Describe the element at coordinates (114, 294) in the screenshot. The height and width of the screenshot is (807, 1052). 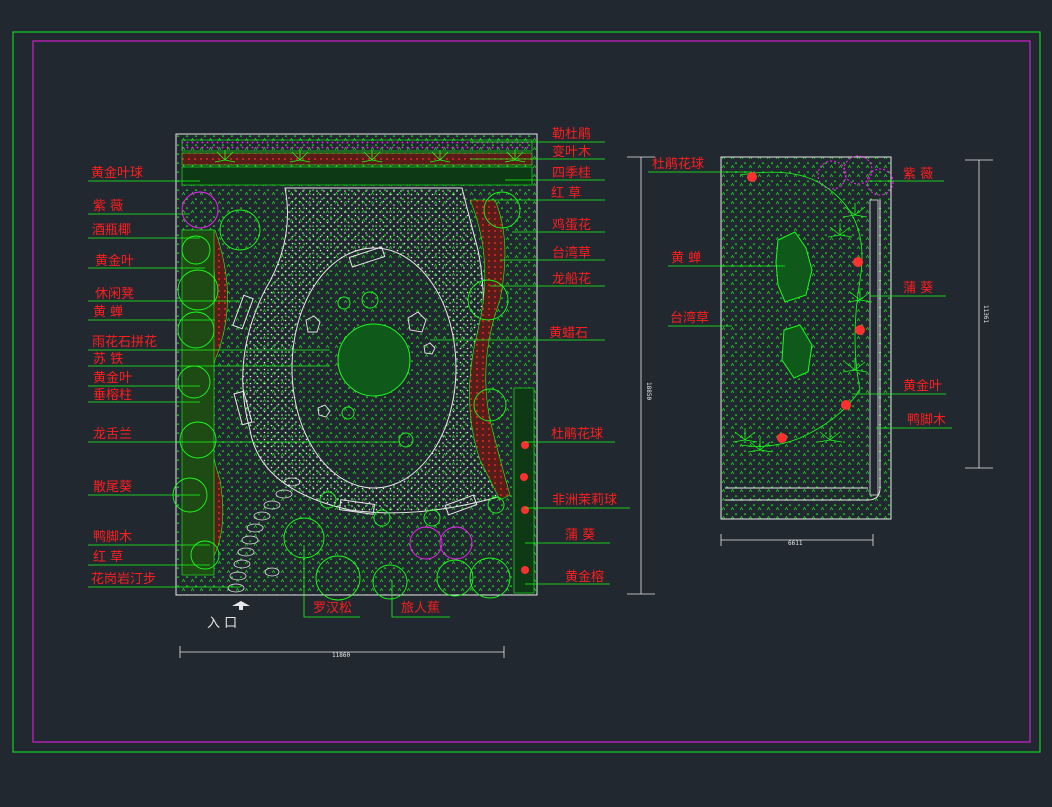
I see `label-left: 休闲凳` at that location.